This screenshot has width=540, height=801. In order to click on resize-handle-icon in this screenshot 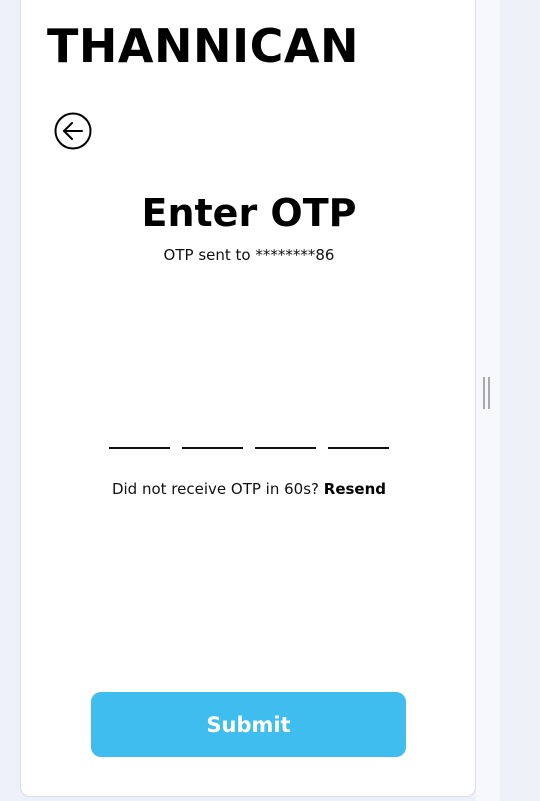, I will do `click(487, 393)`.